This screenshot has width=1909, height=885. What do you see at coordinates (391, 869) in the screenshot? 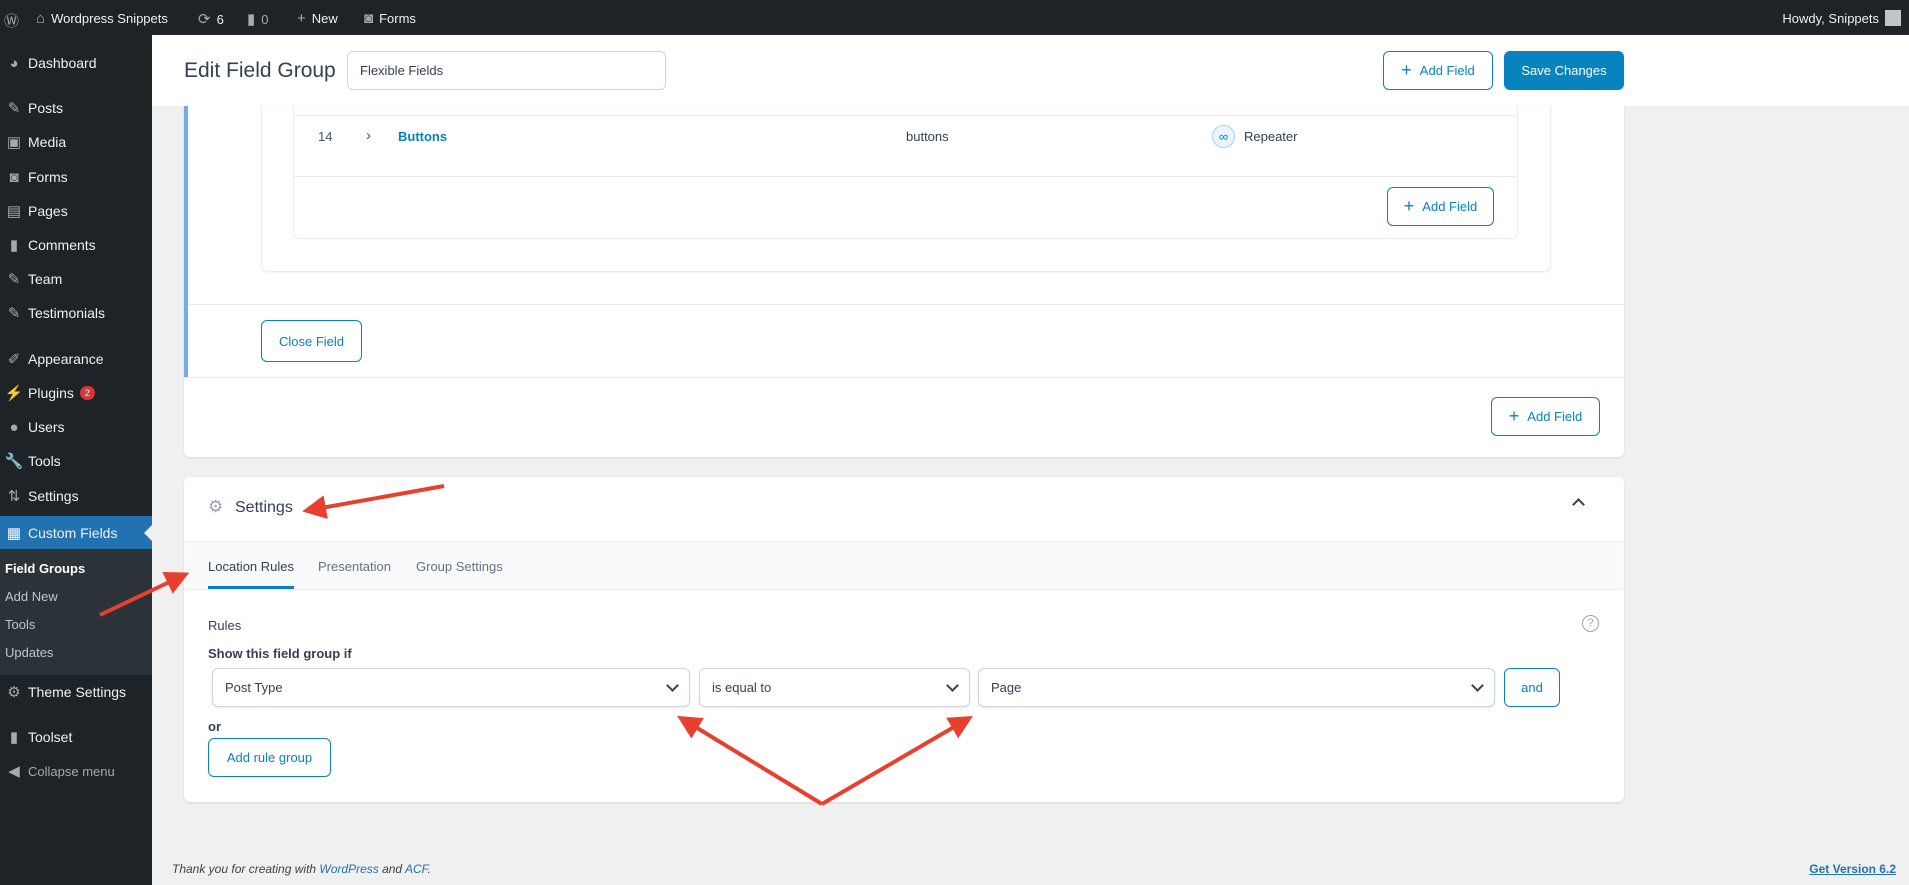
I see `footer-text: and` at bounding box center [391, 869].